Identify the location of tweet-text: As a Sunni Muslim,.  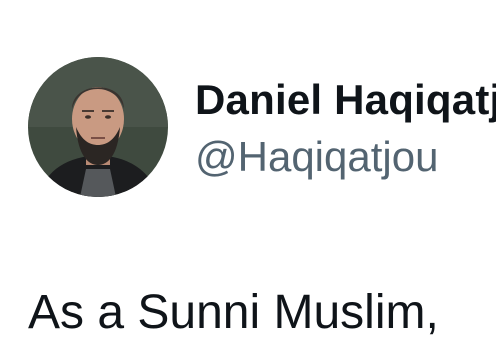
(233, 312).